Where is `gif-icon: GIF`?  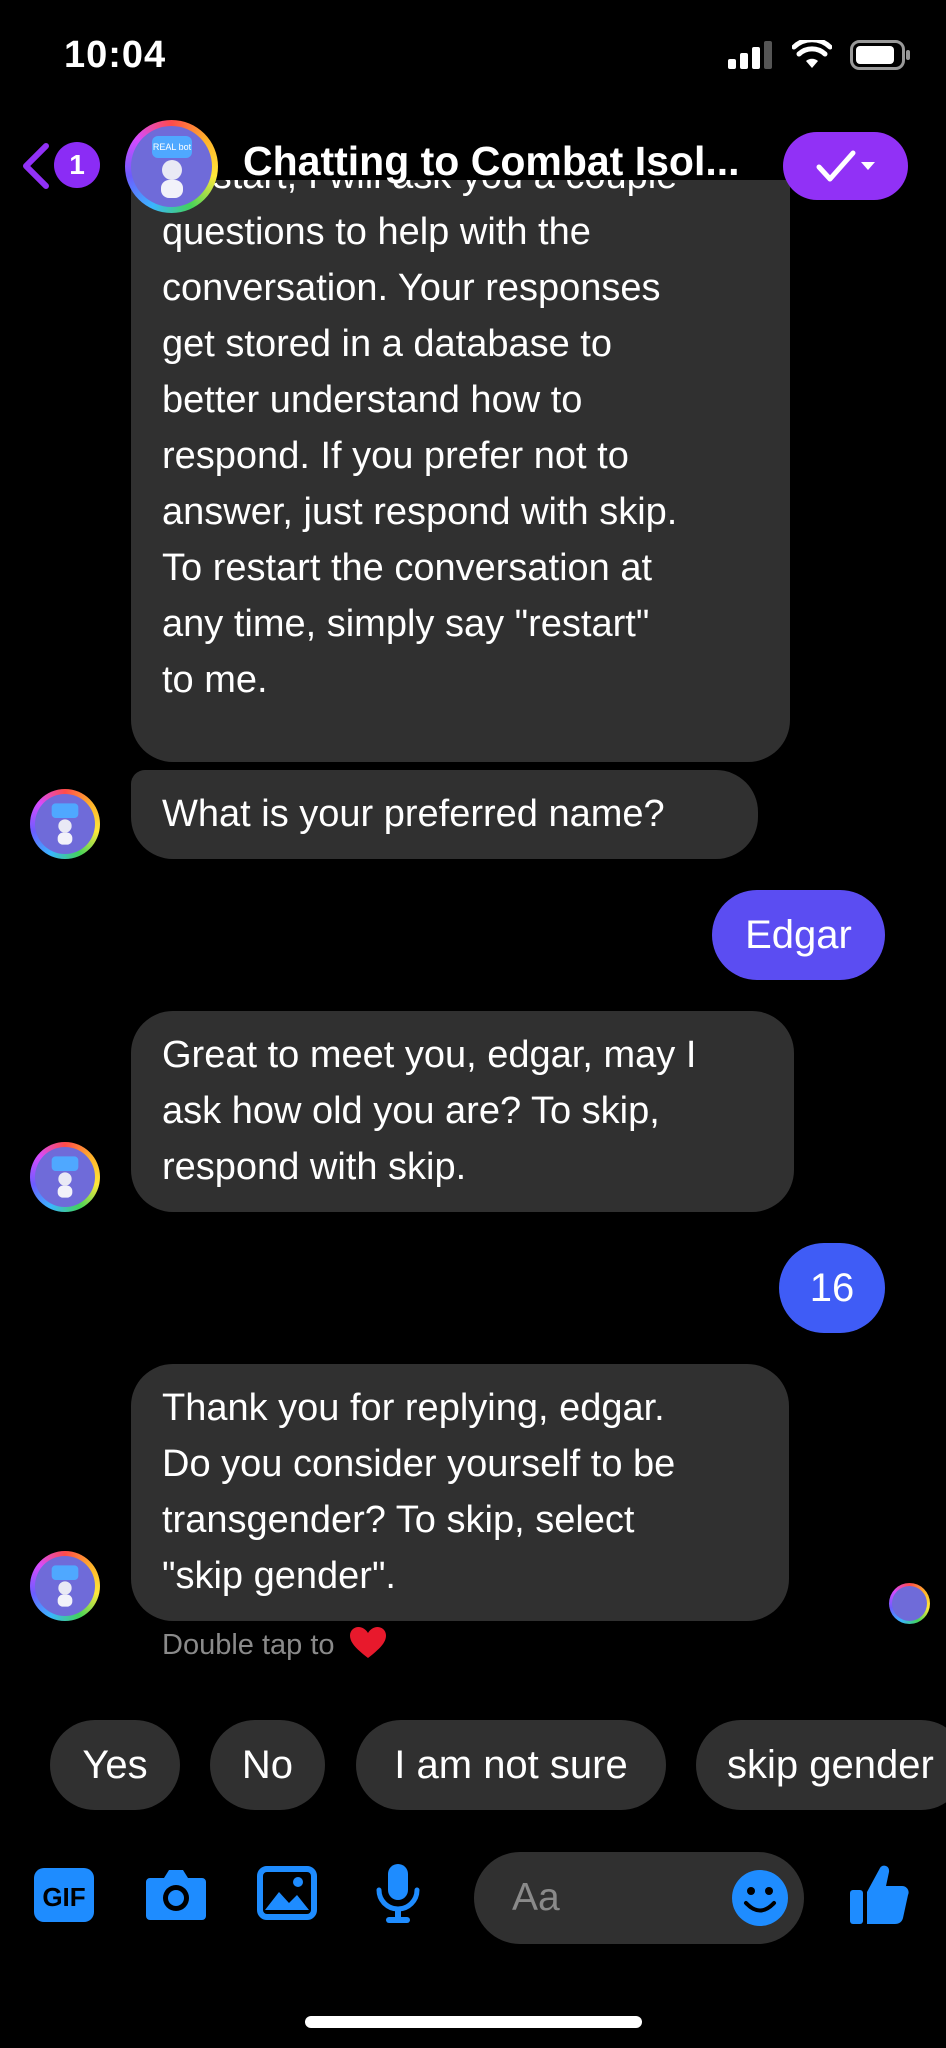
gif-icon: GIF is located at coordinates (64, 1895).